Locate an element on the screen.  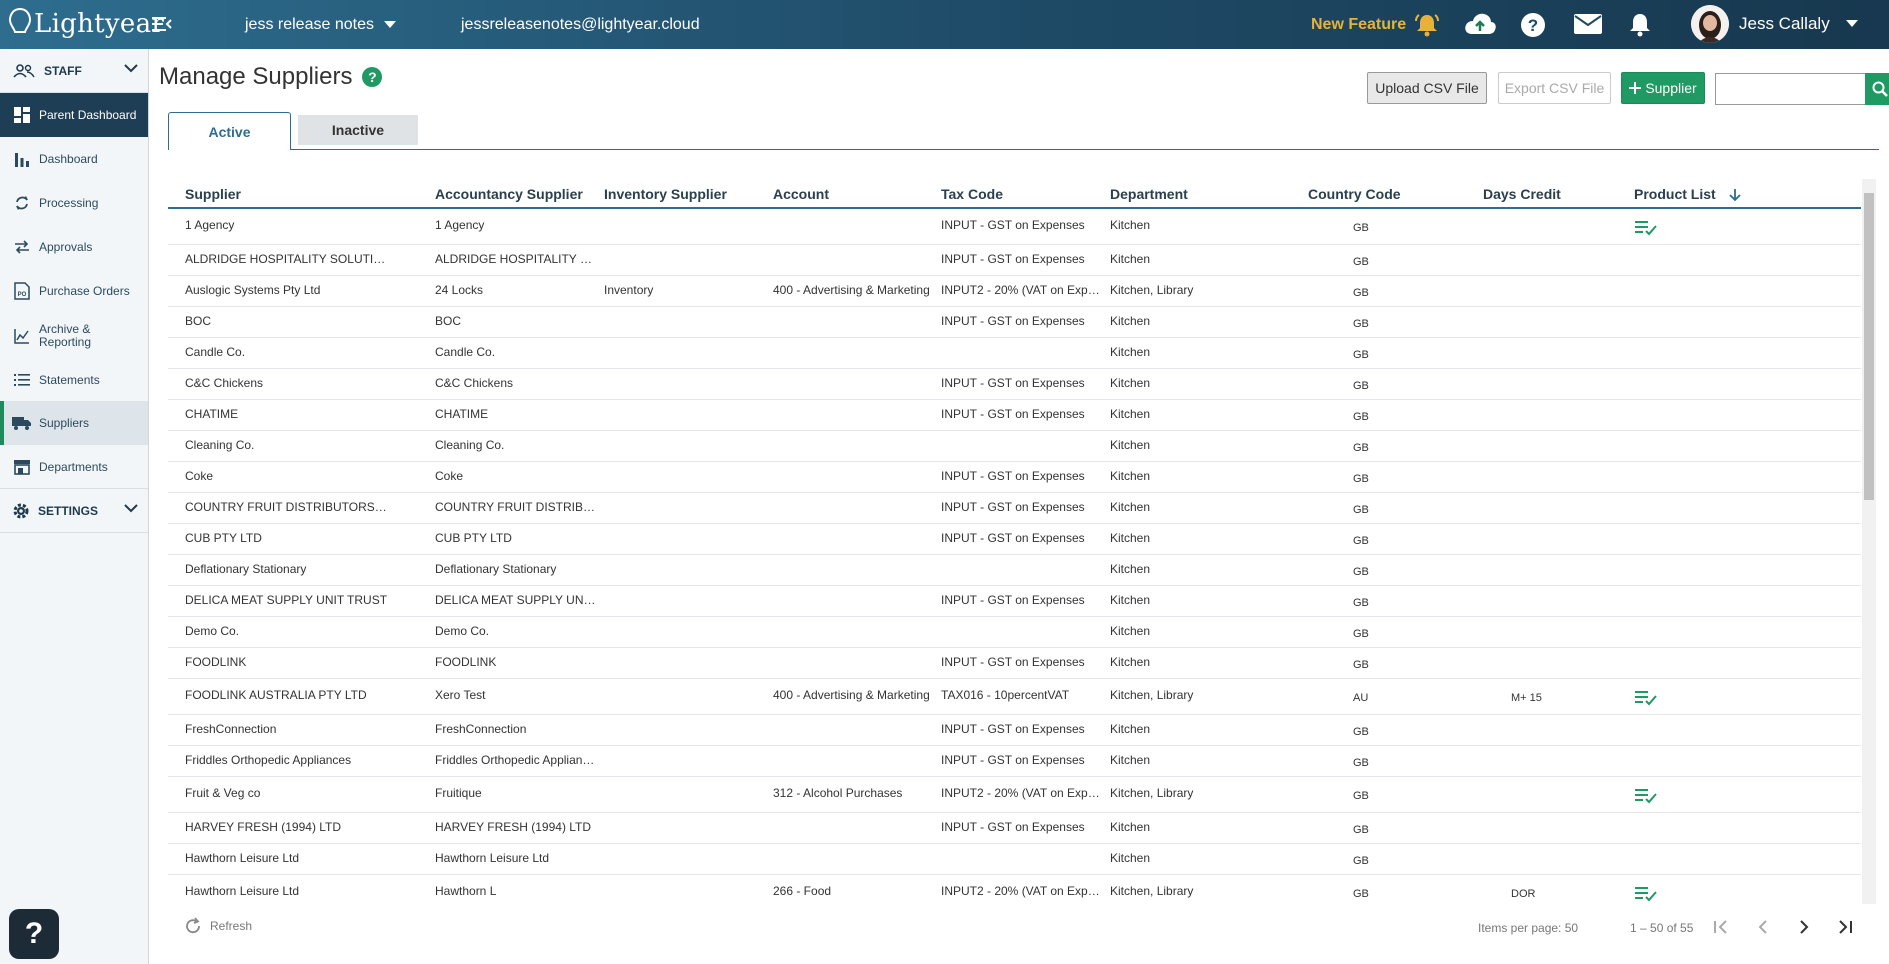
sidebar-item-statements: Statements is located at coordinates (74, 380).